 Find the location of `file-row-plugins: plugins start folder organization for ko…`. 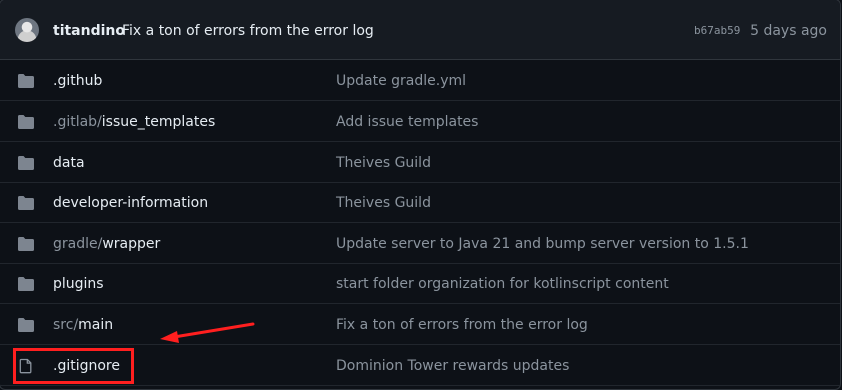

file-row-plugins: plugins start folder organization for ko… is located at coordinates (420, 284).